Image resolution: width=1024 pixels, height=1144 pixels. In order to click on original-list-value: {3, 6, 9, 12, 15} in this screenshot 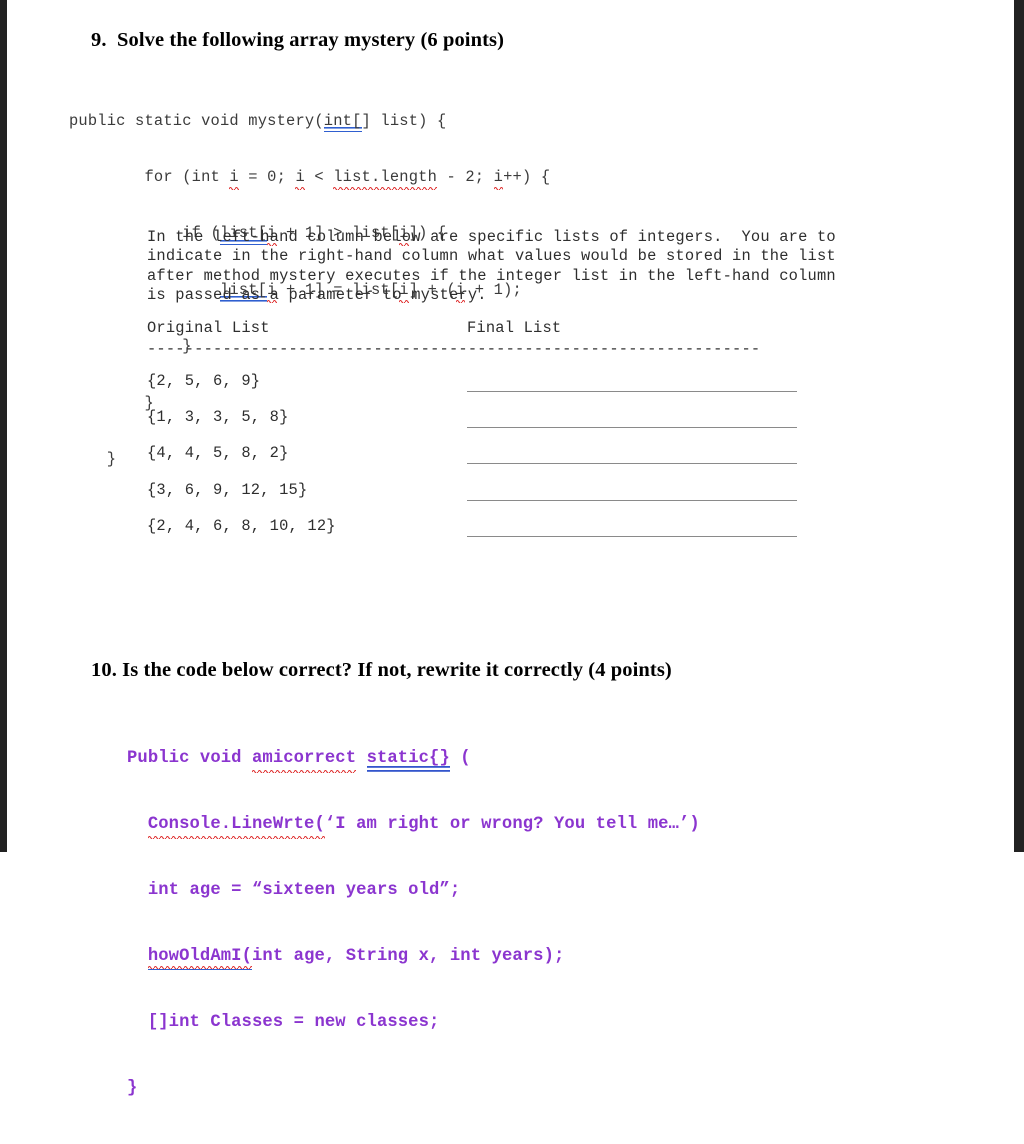, I will do `click(227, 489)`.